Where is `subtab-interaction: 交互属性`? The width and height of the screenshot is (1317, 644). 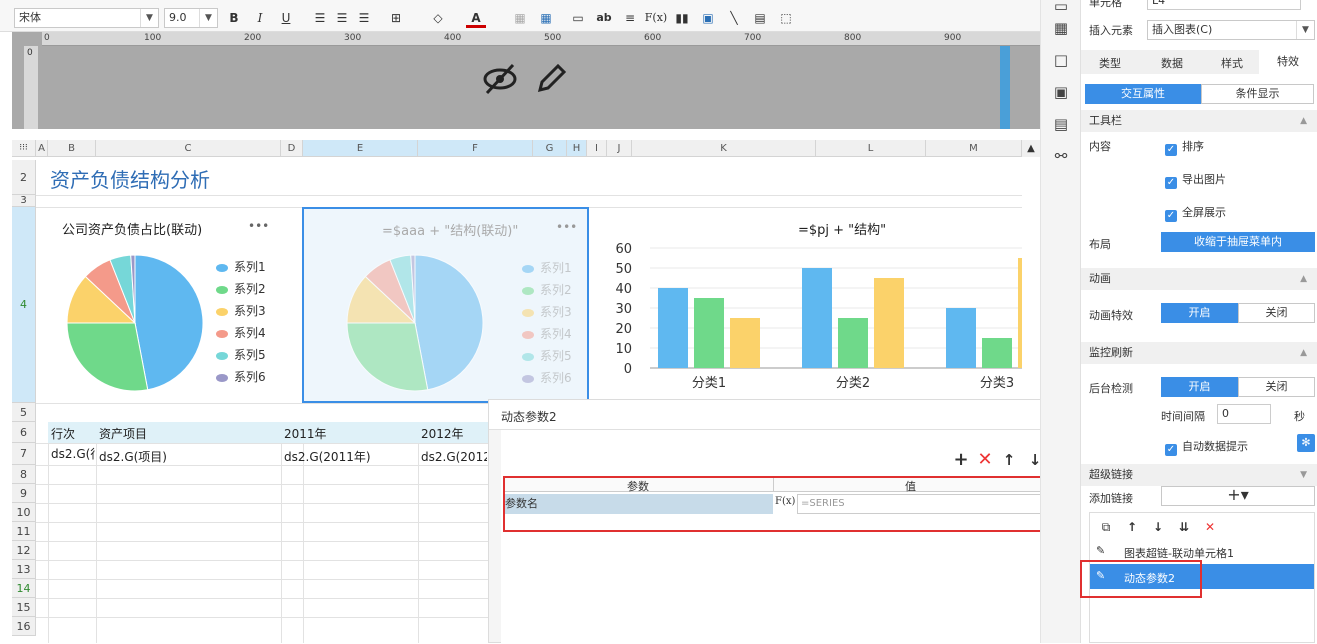 subtab-interaction: 交互属性 is located at coordinates (1143, 94).